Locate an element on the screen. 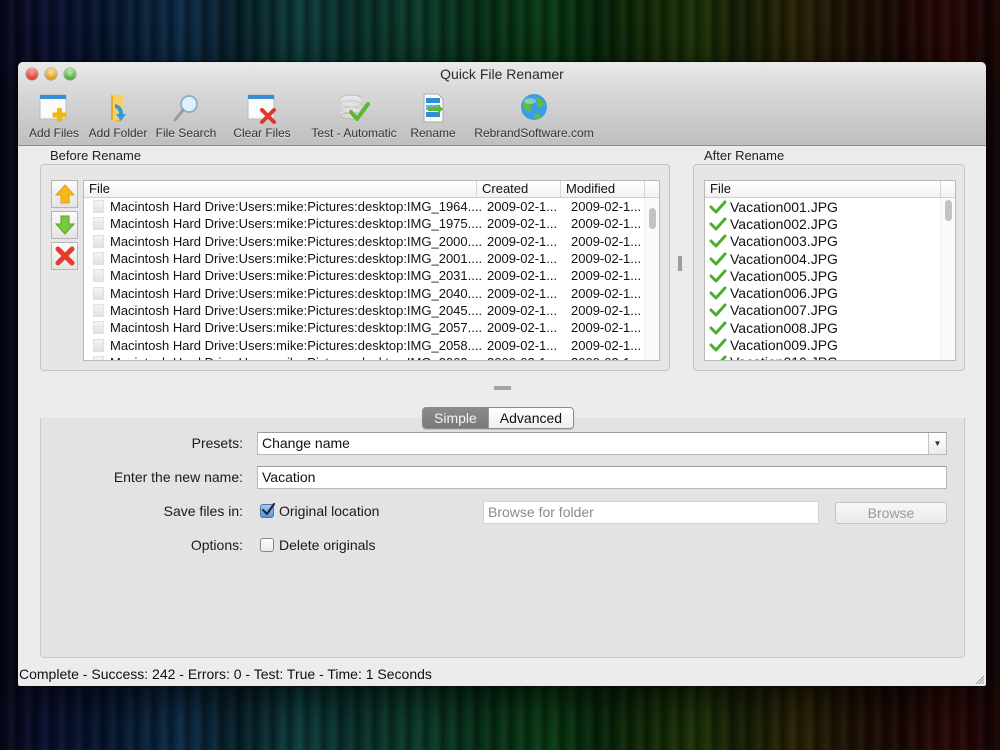 Image resolution: width=1000 pixels, height=750 pixels. new-name-label: Enter the new name: is located at coordinates (178, 477).